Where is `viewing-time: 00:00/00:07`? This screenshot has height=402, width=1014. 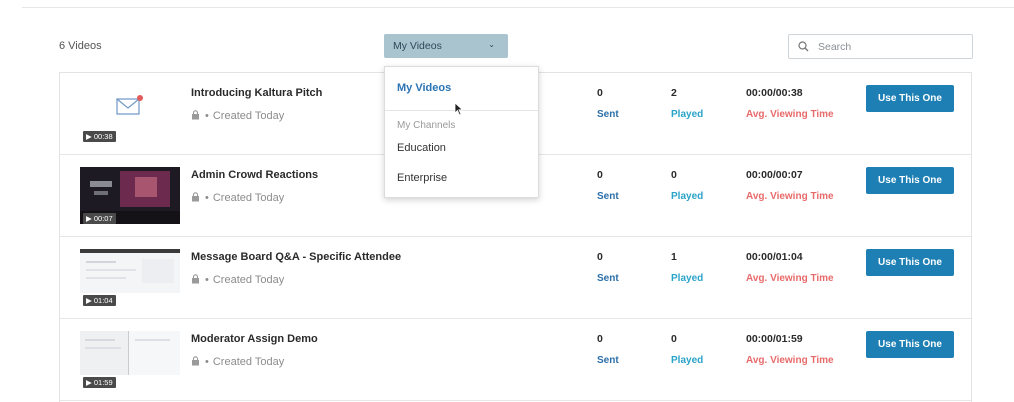 viewing-time: 00:00/00:07 is located at coordinates (774, 175).